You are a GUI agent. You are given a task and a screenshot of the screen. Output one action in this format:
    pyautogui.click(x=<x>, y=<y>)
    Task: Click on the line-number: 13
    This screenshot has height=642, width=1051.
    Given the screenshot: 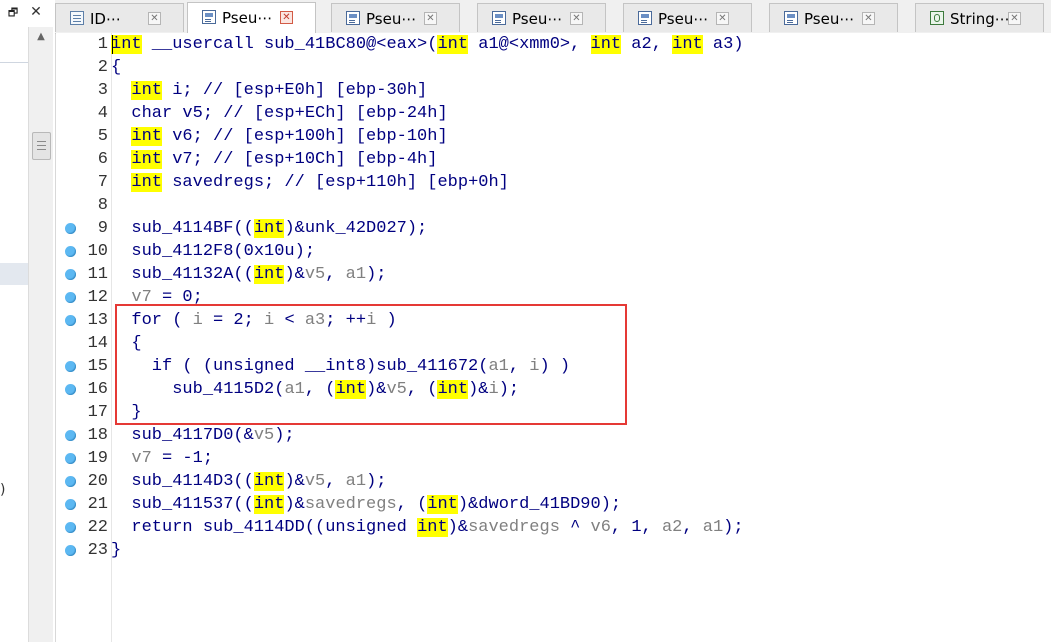 What is the action you would take?
    pyautogui.click(x=97, y=320)
    